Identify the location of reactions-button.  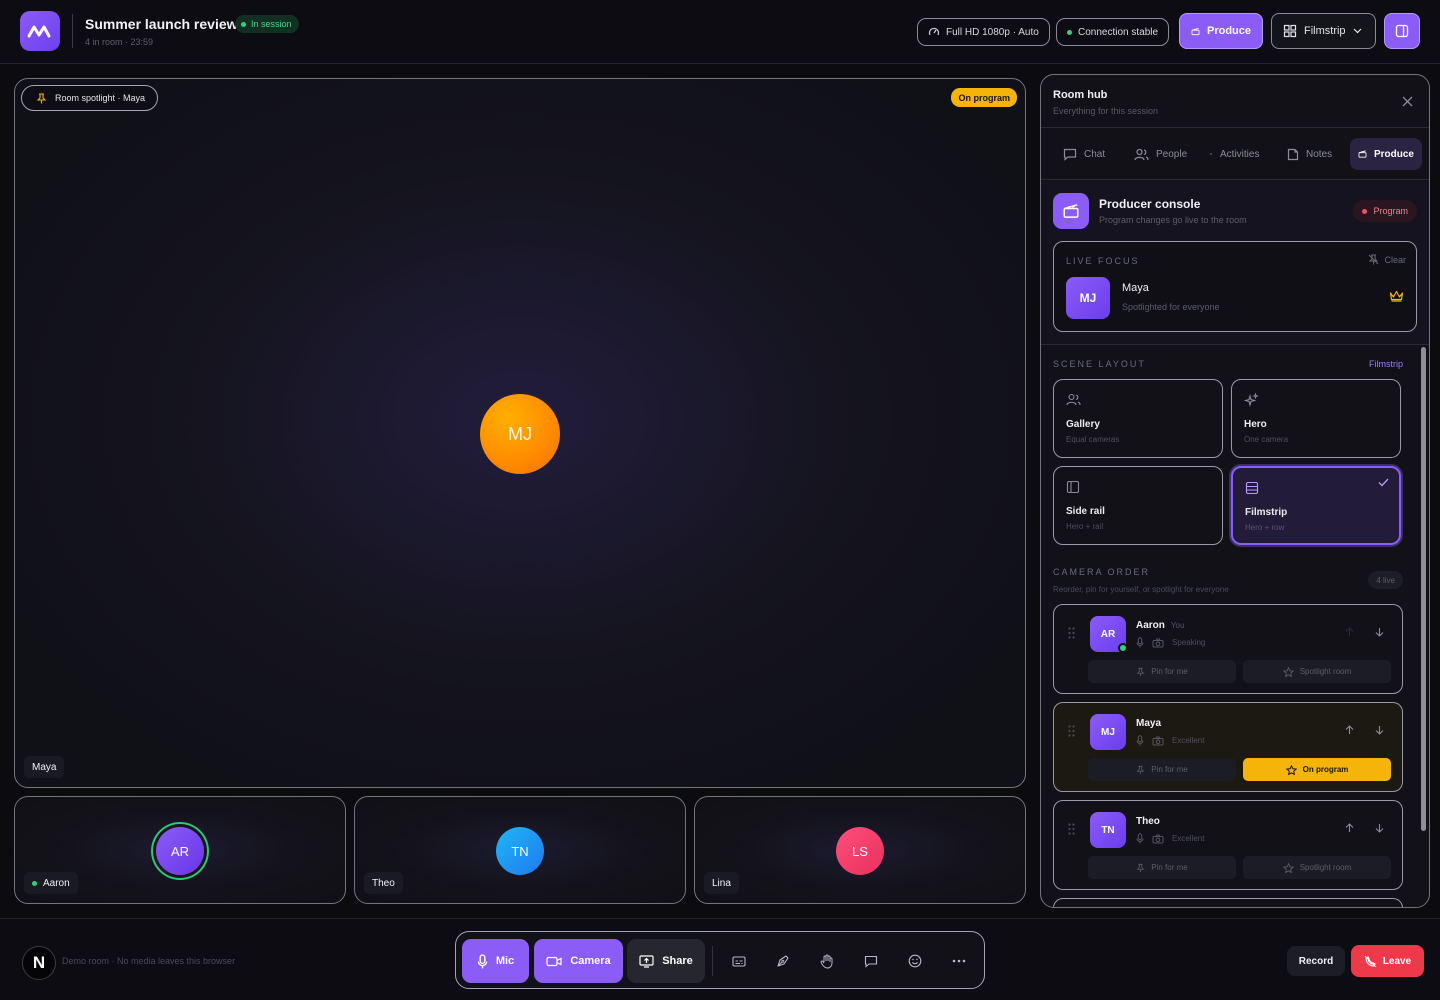
(915, 961).